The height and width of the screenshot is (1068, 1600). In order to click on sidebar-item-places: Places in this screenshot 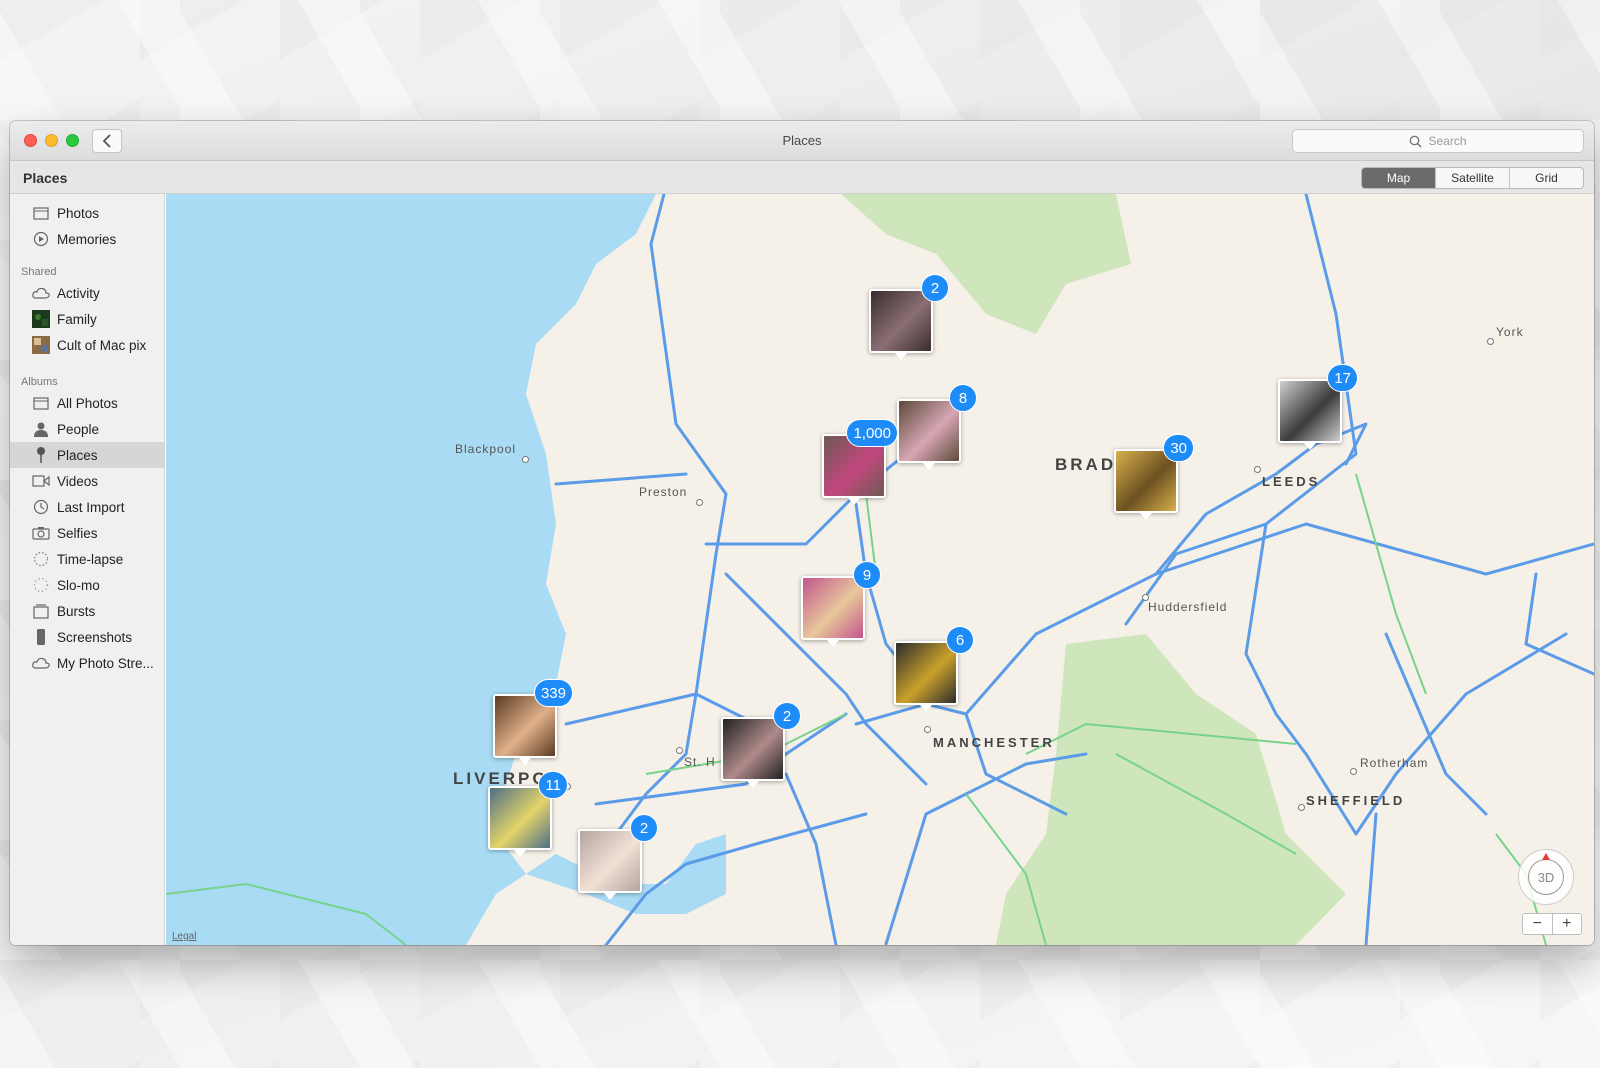, I will do `click(87, 455)`.